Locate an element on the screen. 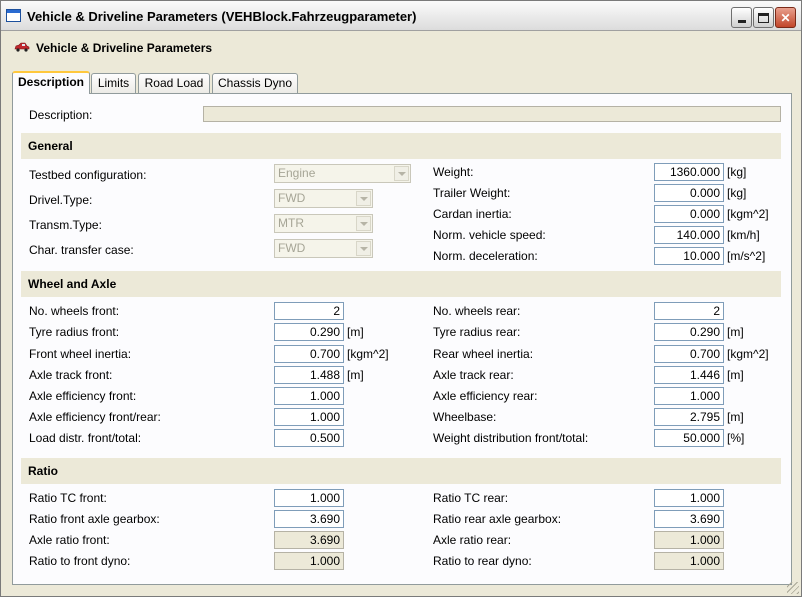 The image size is (802, 597). rear-wheel-inertia-field: 0.700 is located at coordinates (689, 354).